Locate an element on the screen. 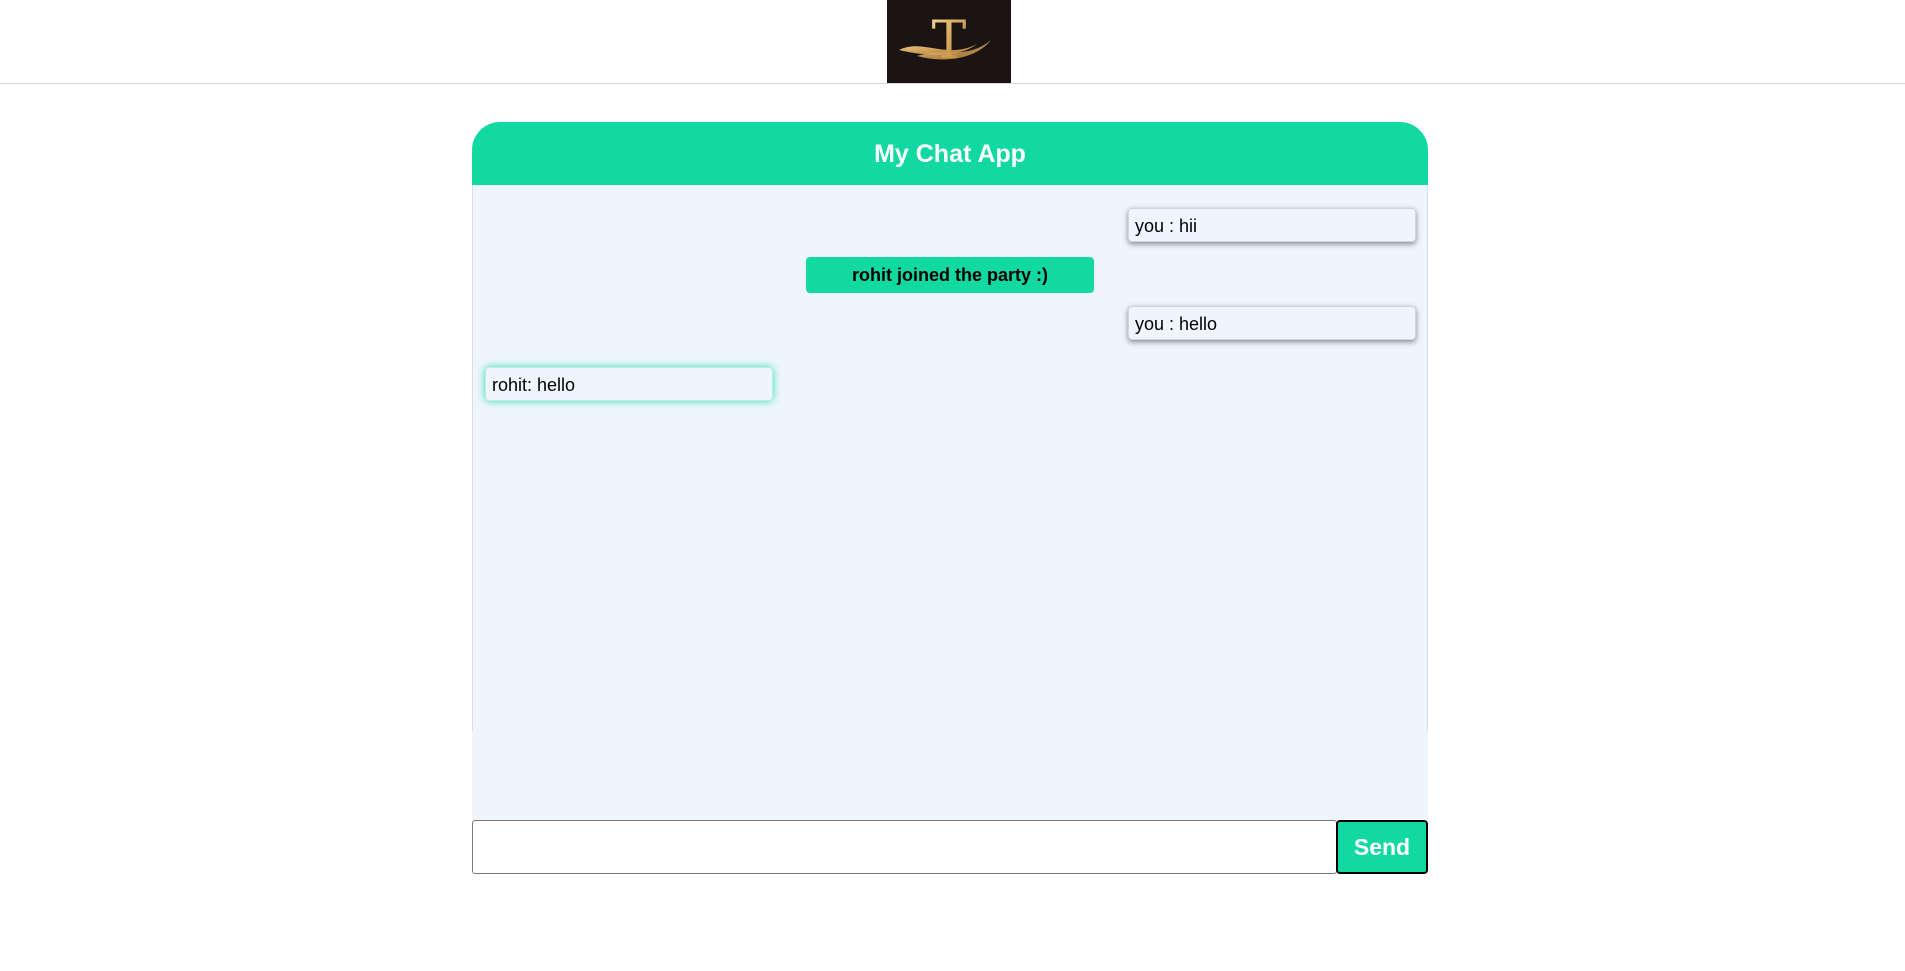 The image size is (1905, 971). message-list-filler is located at coordinates (950, 775).